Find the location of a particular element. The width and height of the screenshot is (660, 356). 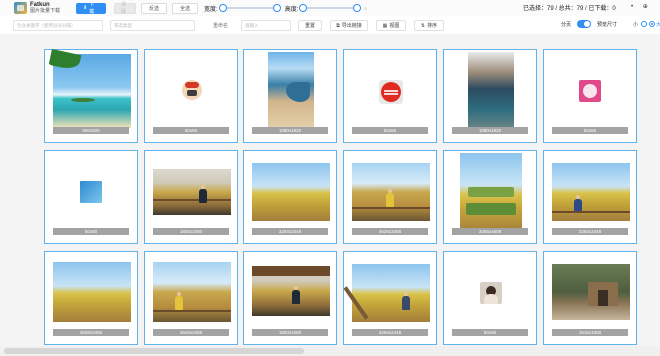

small-icon-image is located at coordinates (192, 90).